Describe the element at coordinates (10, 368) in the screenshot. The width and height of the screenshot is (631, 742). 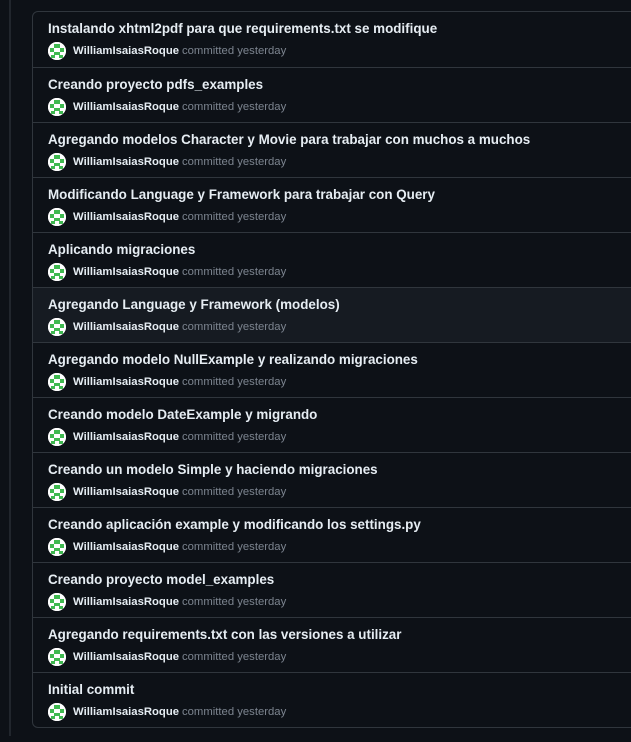
I see `timeline-line` at that location.